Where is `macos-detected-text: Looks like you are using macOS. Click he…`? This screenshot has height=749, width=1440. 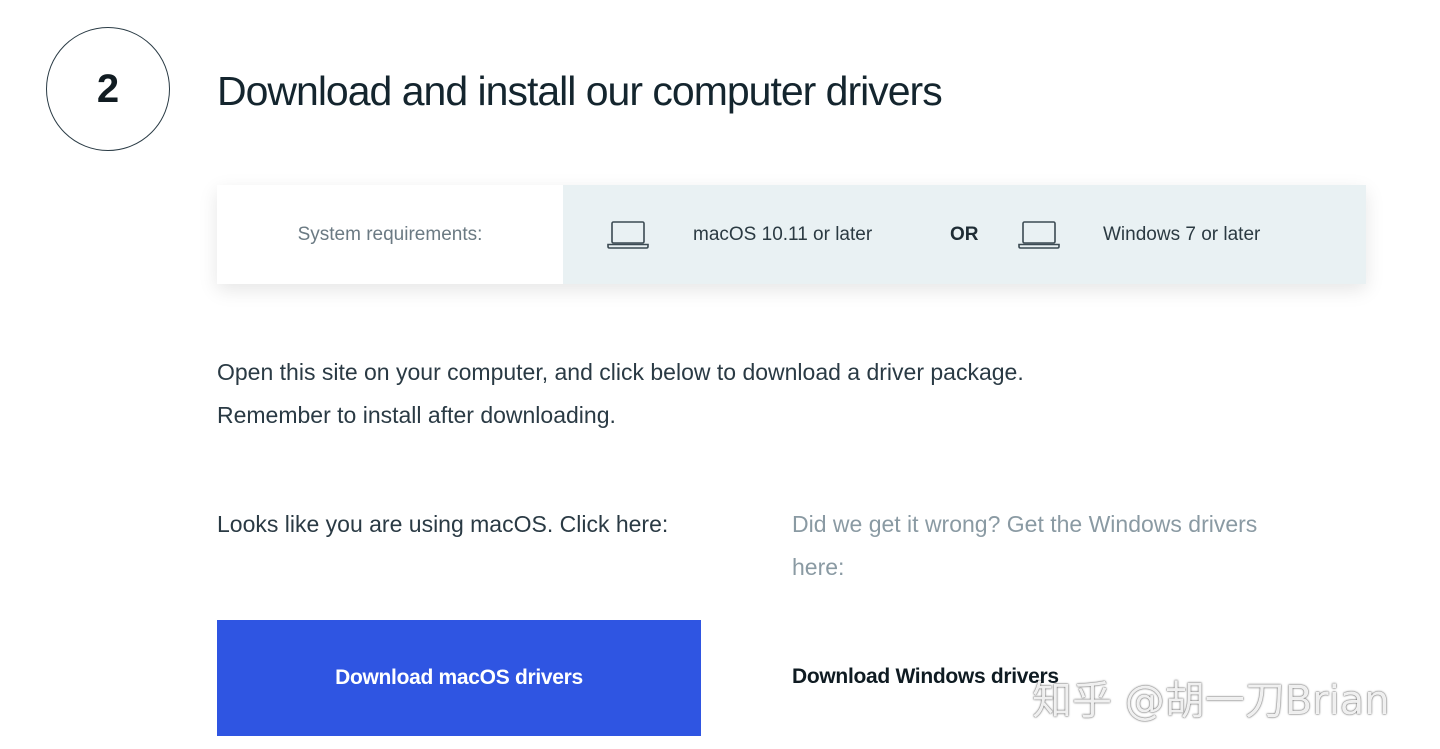 macos-detected-text: Looks like you are using macOS. Click he… is located at coordinates (443, 524).